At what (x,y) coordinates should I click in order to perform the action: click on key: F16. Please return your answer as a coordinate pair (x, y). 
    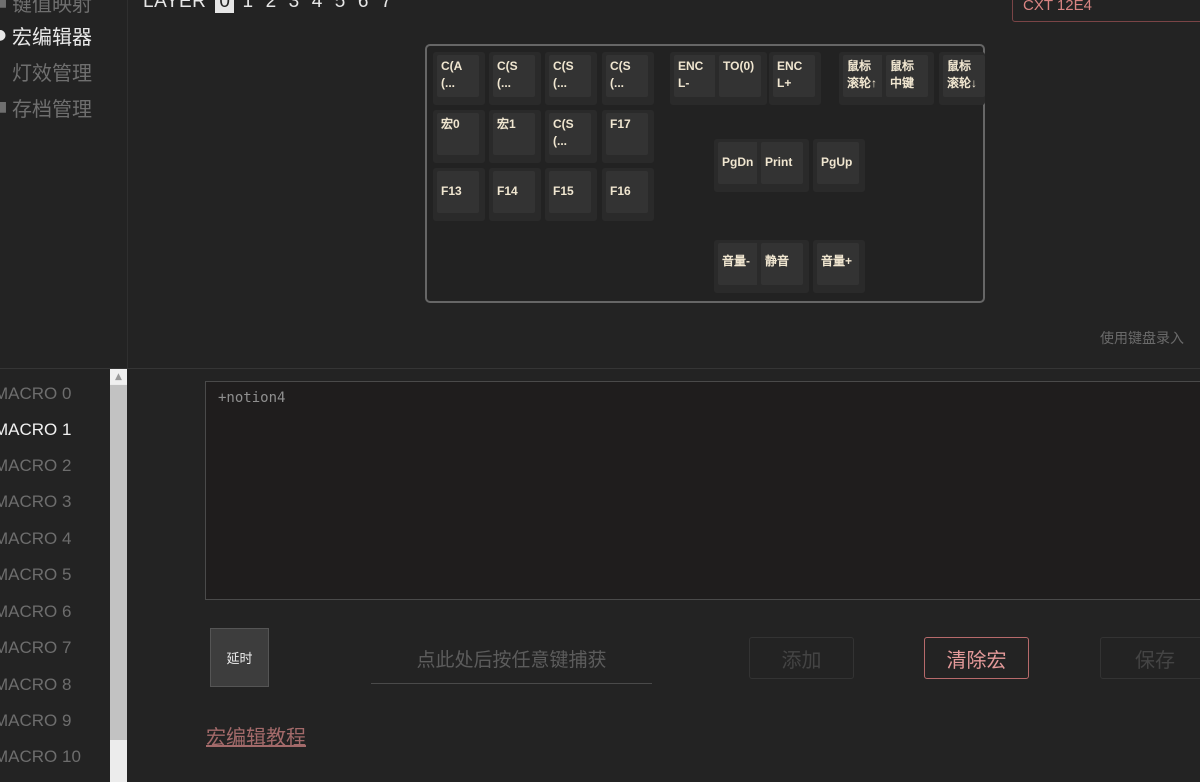
    Looking at the image, I should click on (628, 194).